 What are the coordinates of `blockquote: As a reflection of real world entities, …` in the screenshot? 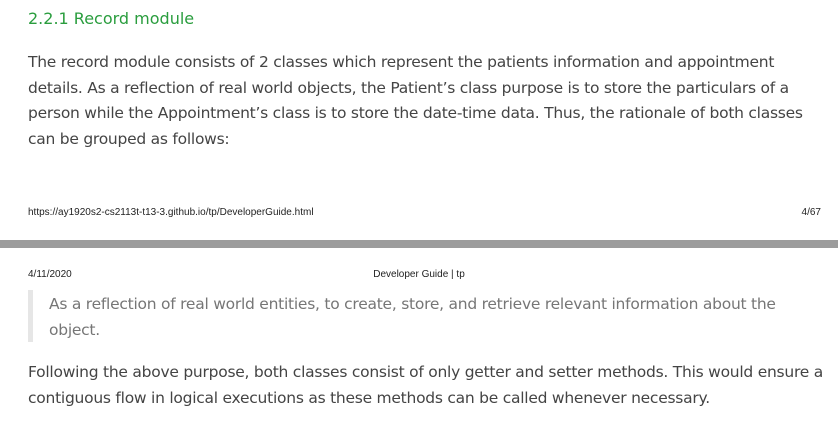 It's located at (418, 316).